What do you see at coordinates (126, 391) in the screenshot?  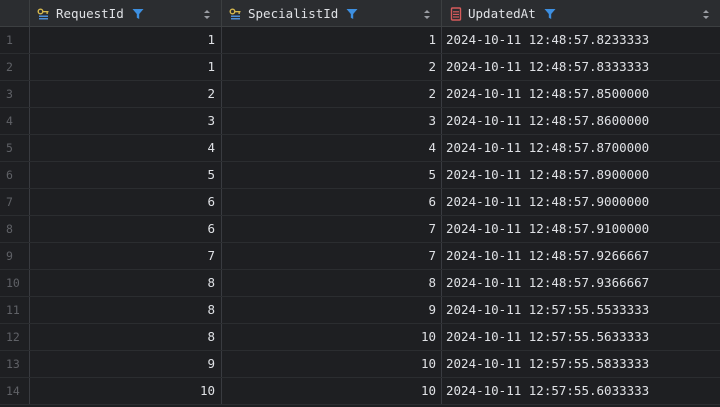 I see `requestid-cell: 10` at bounding box center [126, 391].